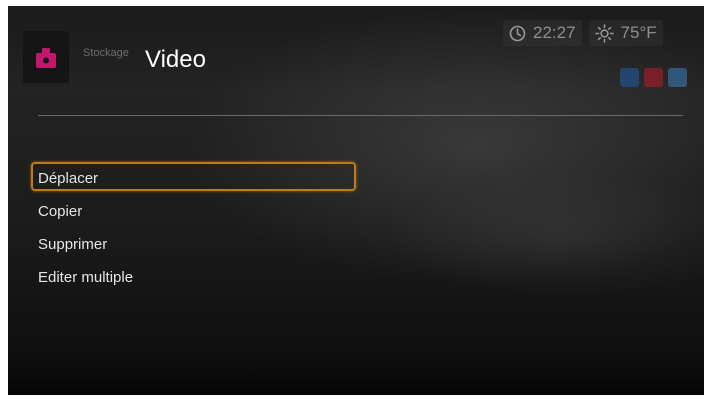 The width and height of the screenshot is (712, 401). Describe the element at coordinates (60, 211) in the screenshot. I see `menu-item-label: Copier` at that location.